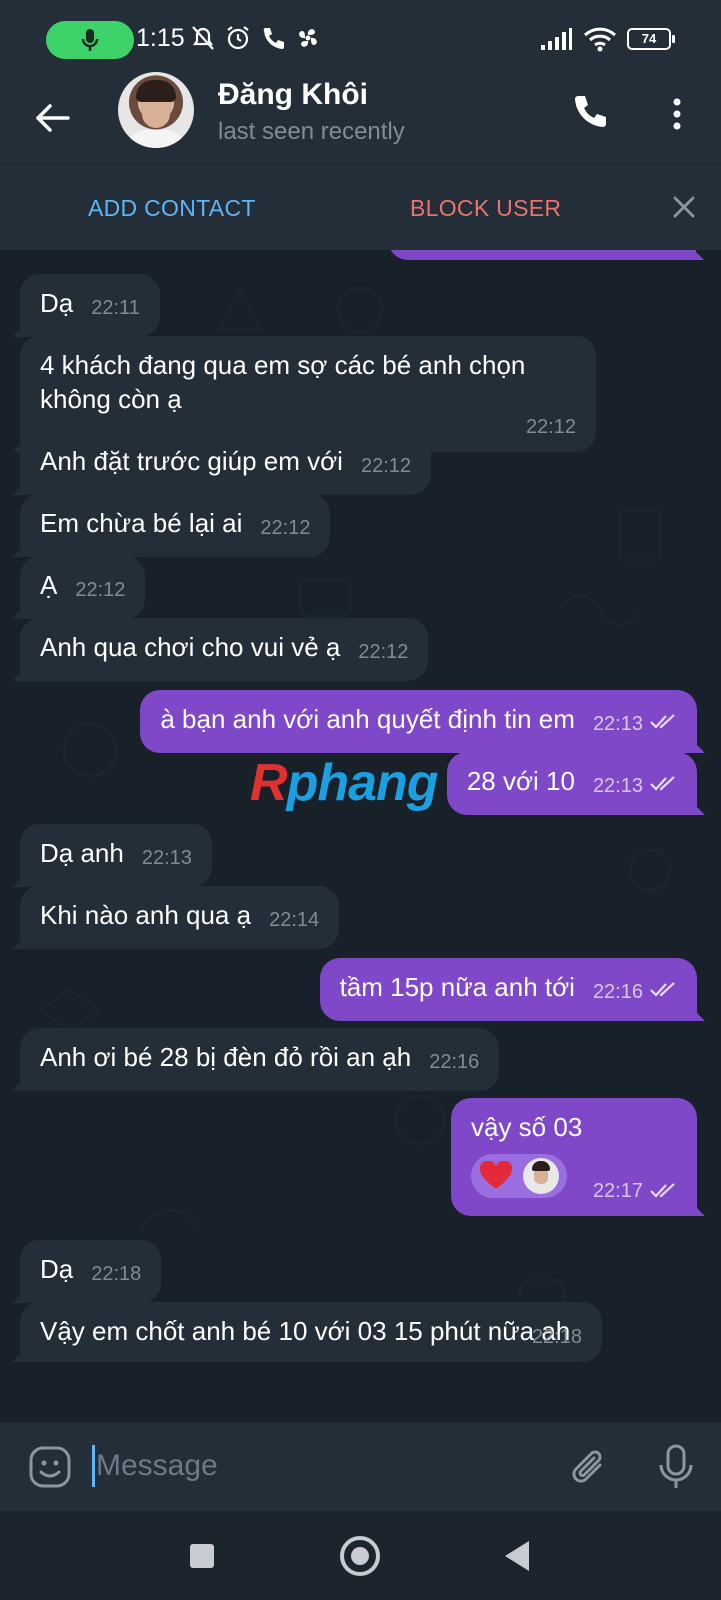 Image resolution: width=721 pixels, height=1600 pixels. I want to click on message-bubble-outgoing: à bạn anh với anh quyết định tin em 22:13, so click(418, 721).